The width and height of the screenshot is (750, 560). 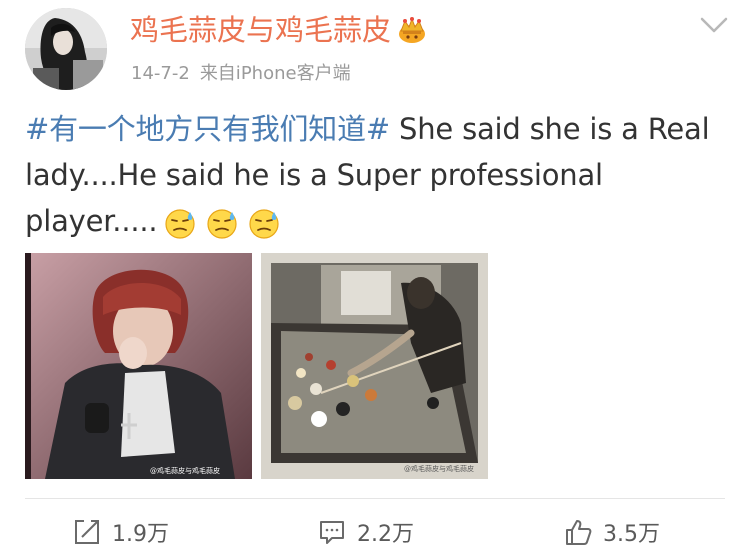 I want to click on post-photo-2: @鸡毛蒜皮与鸡毛蒜皮, so click(x=374, y=366).